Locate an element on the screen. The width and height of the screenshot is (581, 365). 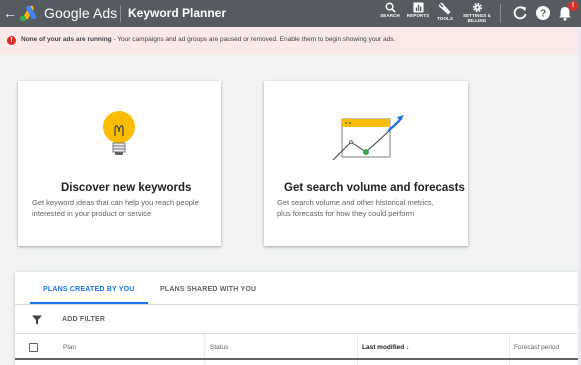
tools-button: TOOLS is located at coordinates (445, 13).